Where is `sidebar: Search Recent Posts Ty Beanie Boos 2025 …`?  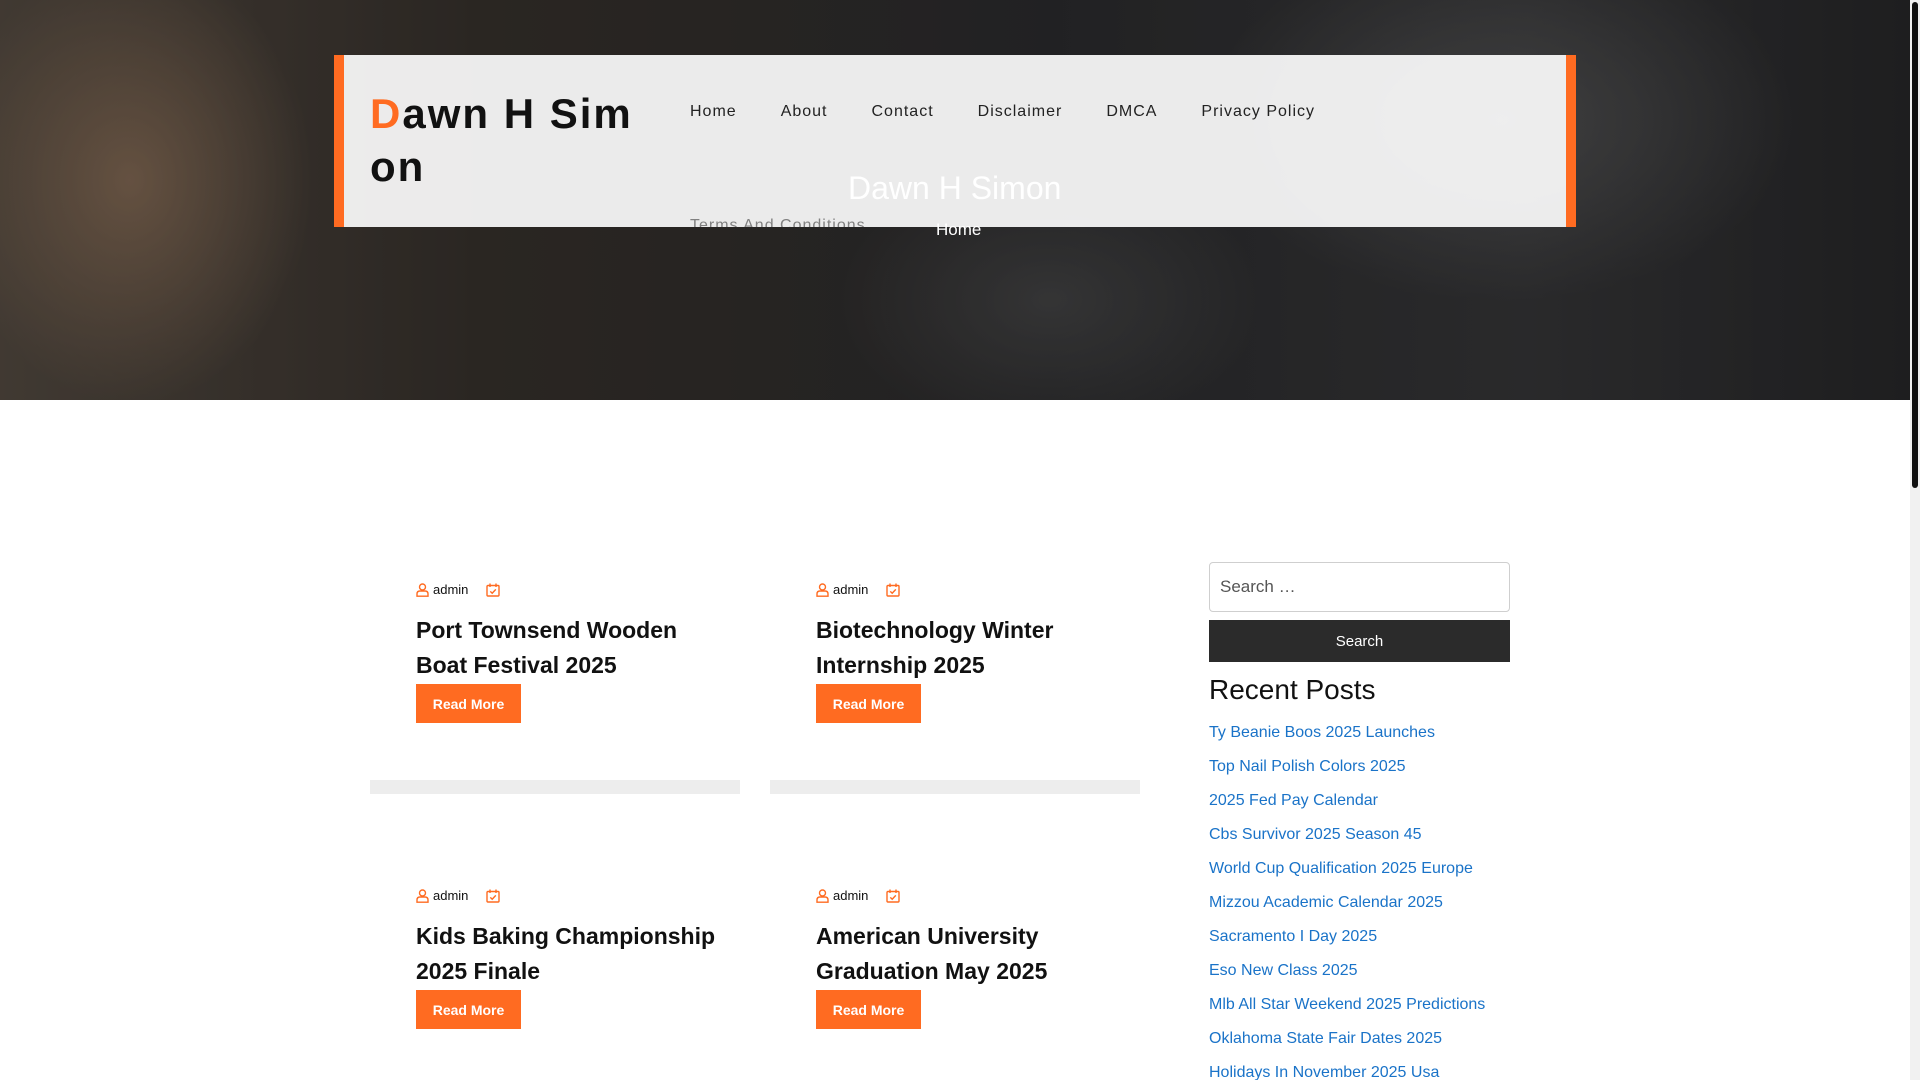
sidebar: Search Recent Posts Ty Beanie Boos 2025 … is located at coordinates (1359, 821).